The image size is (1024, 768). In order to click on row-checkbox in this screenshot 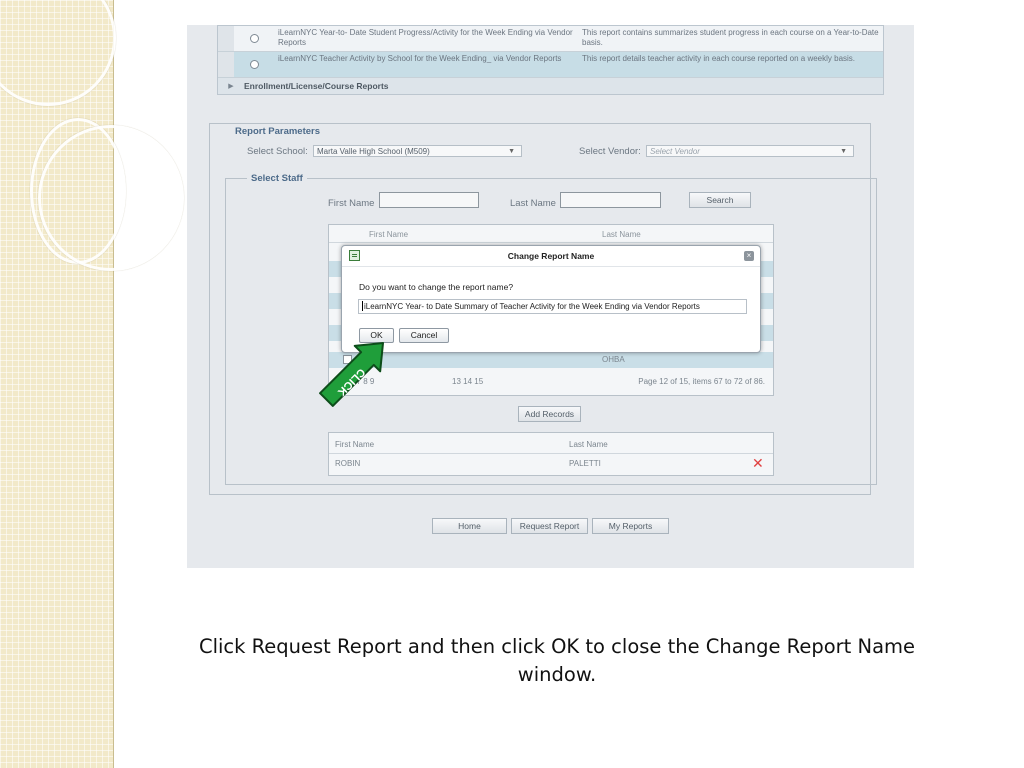, I will do `click(347, 359)`.